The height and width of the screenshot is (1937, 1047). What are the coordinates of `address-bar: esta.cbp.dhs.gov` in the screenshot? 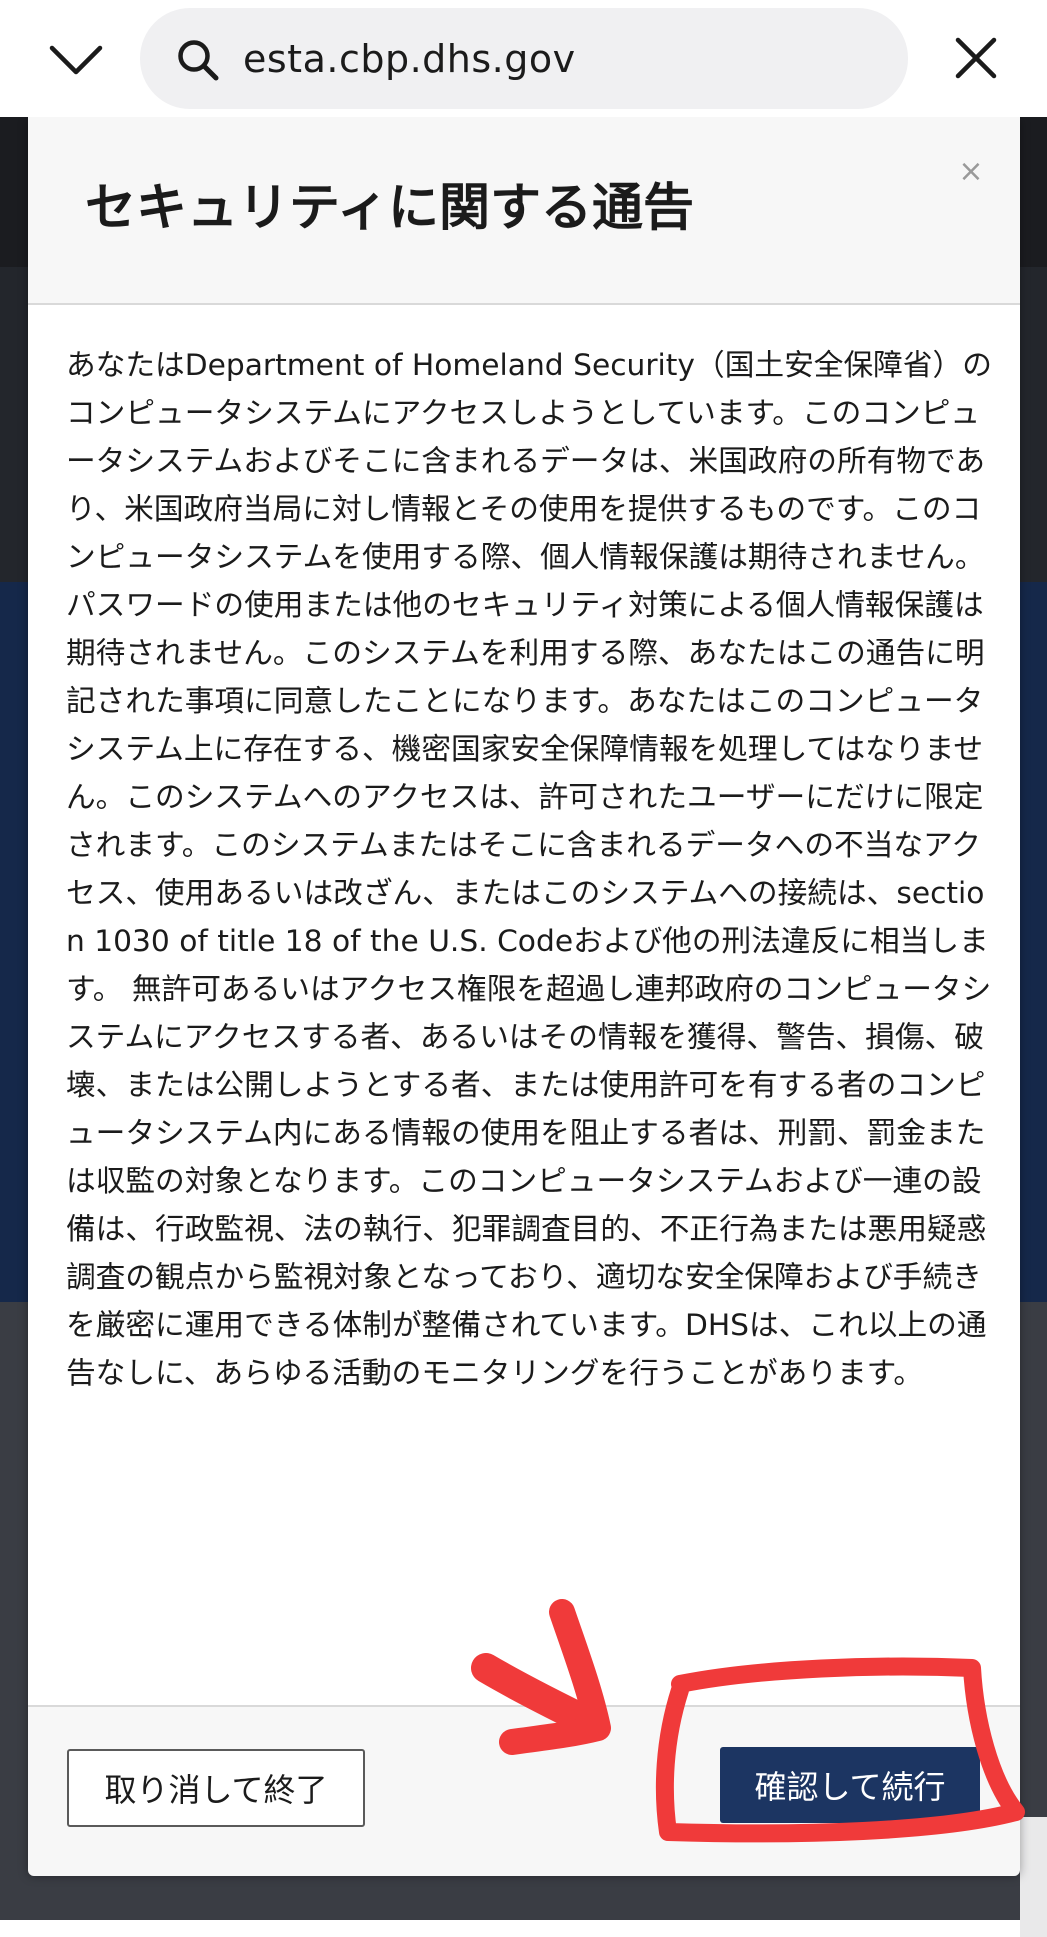 It's located at (524, 58).